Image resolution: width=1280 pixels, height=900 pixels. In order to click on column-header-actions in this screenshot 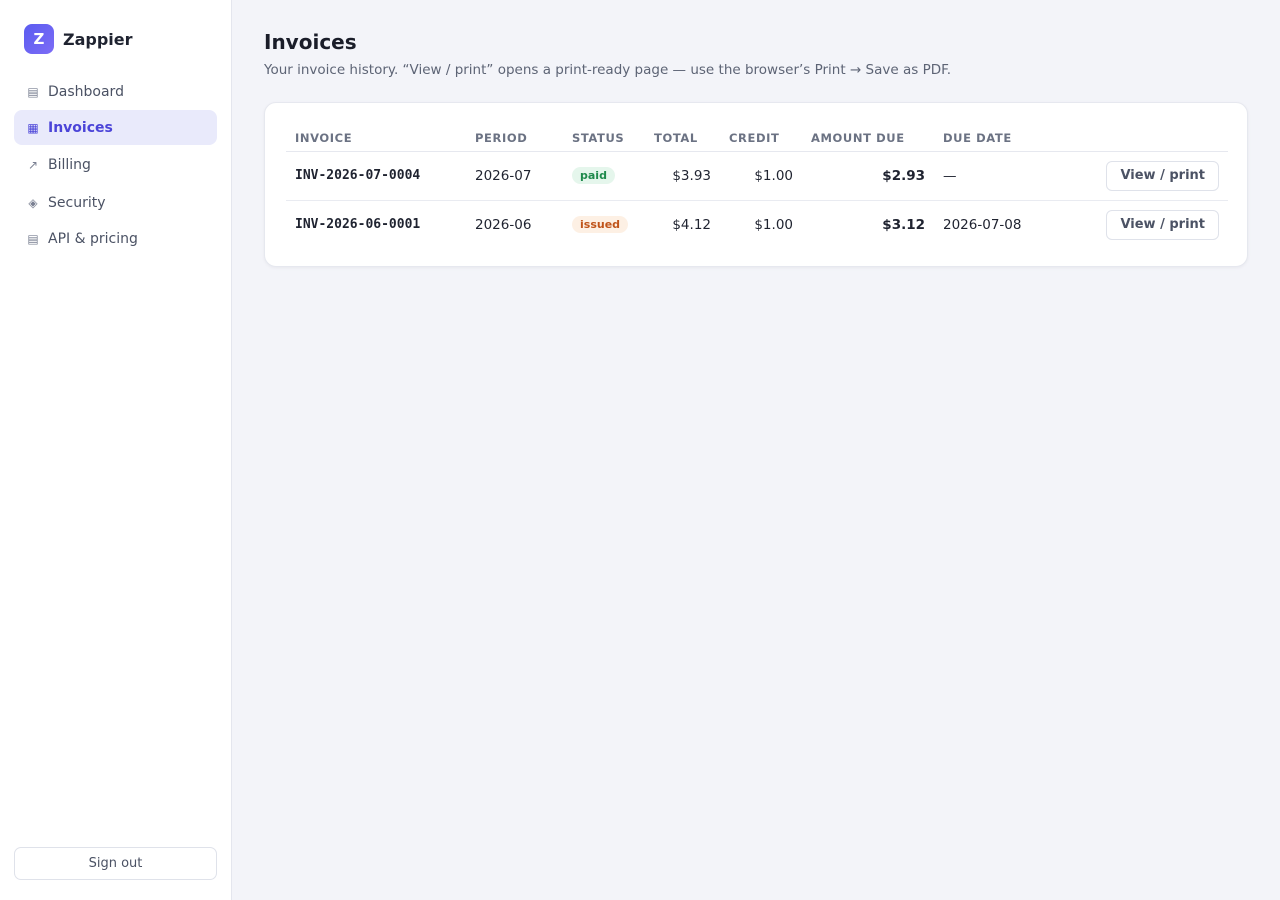, I will do `click(1156, 138)`.